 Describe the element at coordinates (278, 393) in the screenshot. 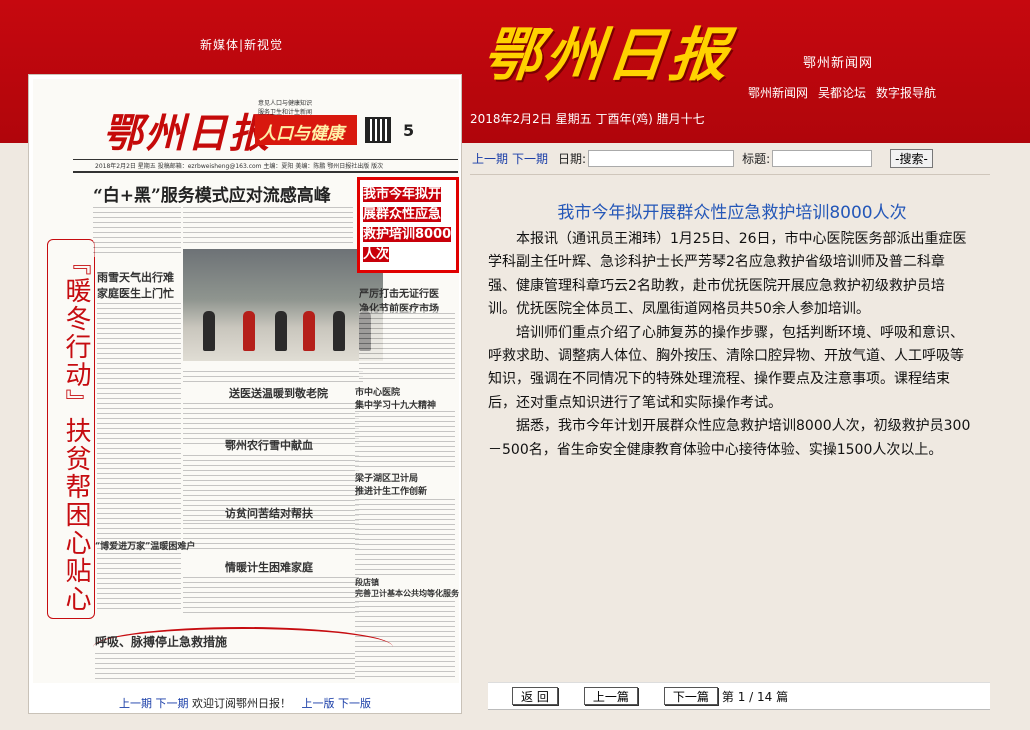

I see `subhead: 送医送温暖到敬老院` at that location.